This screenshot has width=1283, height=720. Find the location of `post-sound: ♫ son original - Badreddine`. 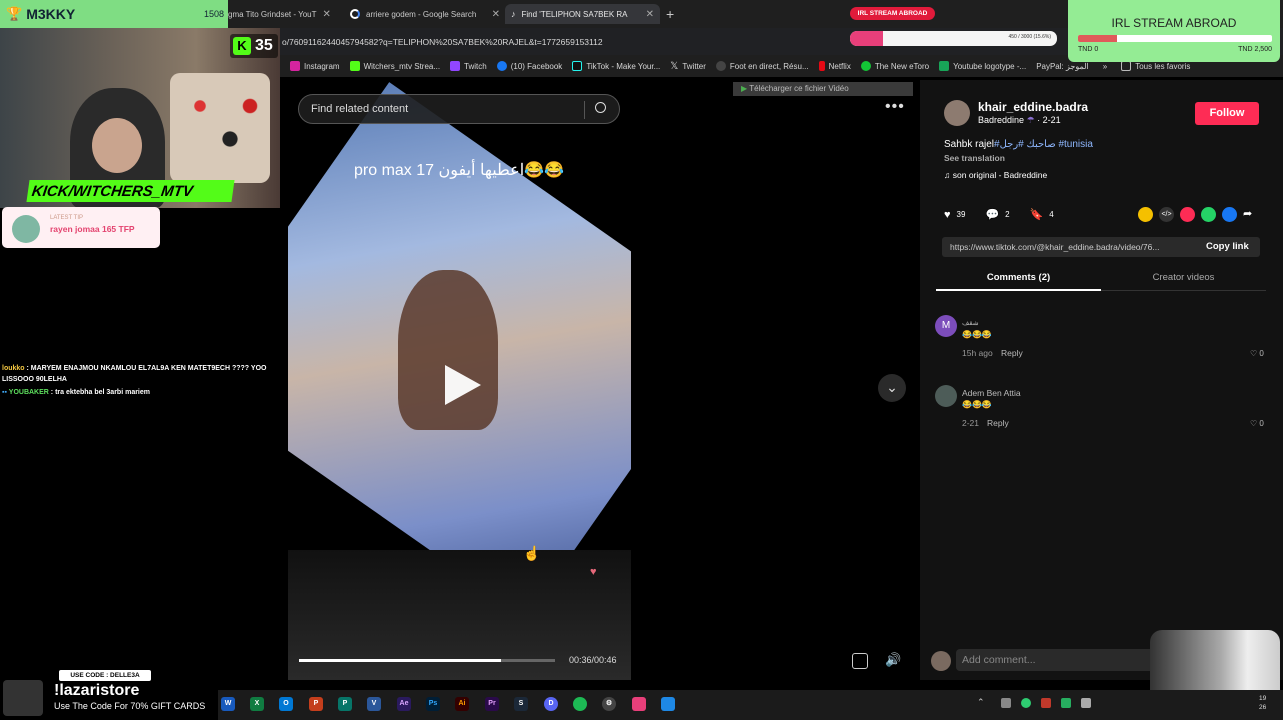

post-sound: ♫ son original - Badreddine is located at coordinates (995, 175).